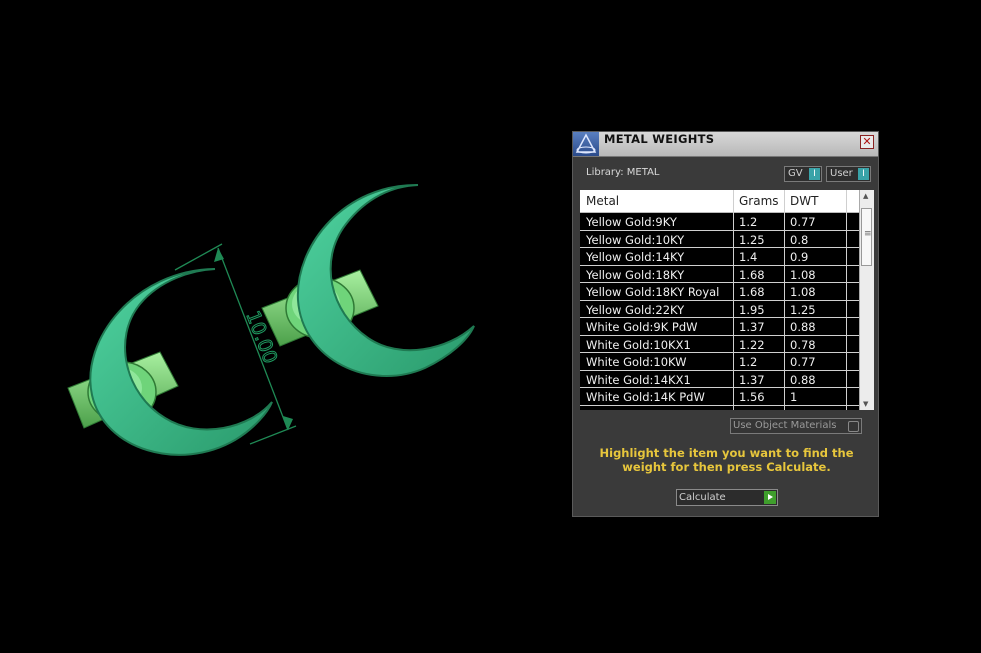 This screenshot has width=981, height=653. Describe the element at coordinates (638, 379) in the screenshot. I see `metal-cell: White Gold:14KX1` at that location.